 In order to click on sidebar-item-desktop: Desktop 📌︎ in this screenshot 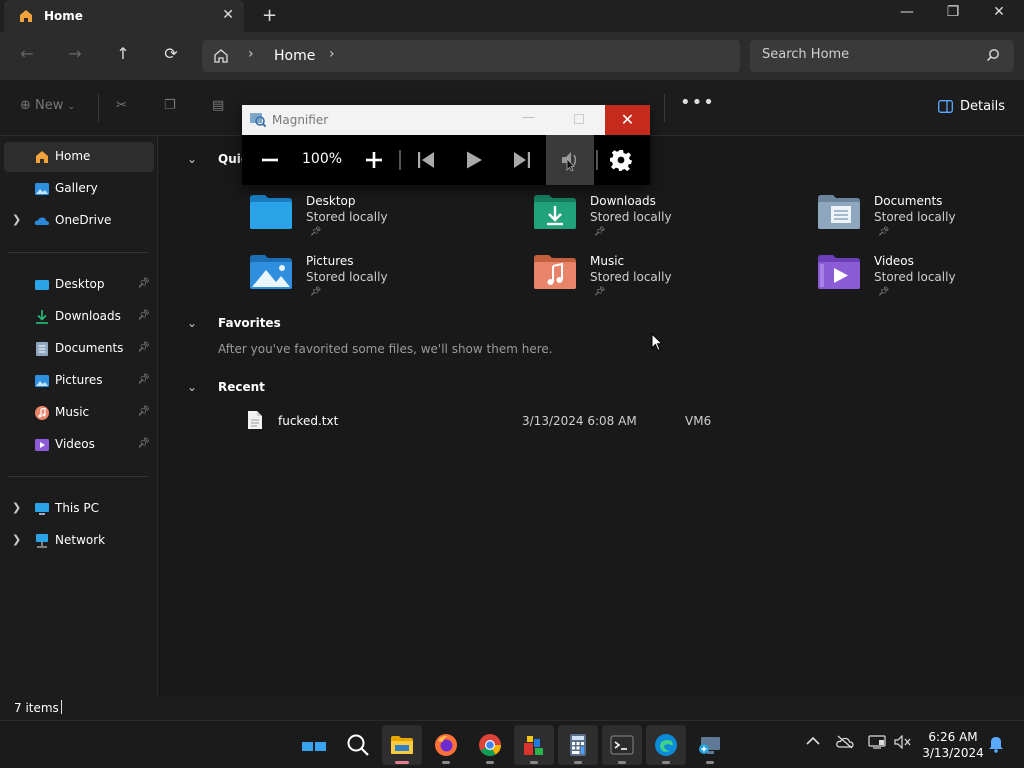, I will do `click(79, 285)`.